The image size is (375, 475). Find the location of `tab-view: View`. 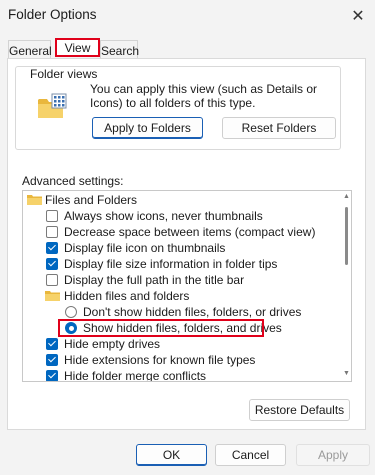

tab-view: View is located at coordinates (77, 47).